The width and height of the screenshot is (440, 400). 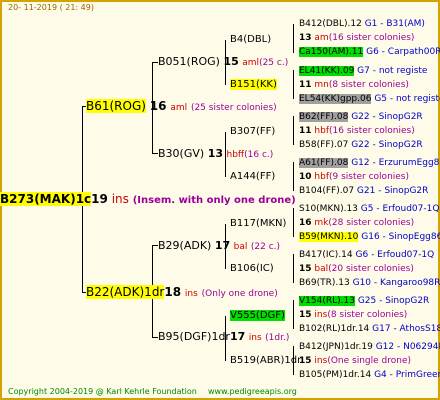 I want to click on g1-name: B61(ROG), so click(x=116, y=106).